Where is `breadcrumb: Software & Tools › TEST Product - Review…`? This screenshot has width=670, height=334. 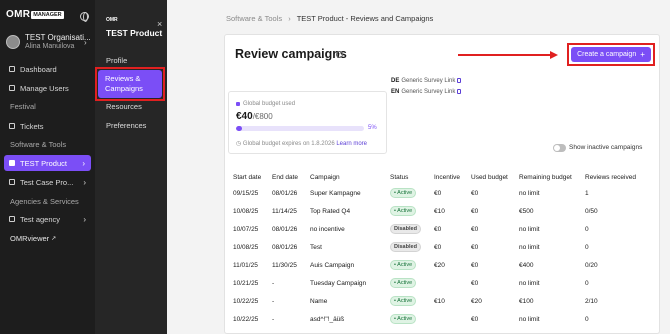
breadcrumb: Software & Tools › TEST Product - Review… is located at coordinates (329, 18).